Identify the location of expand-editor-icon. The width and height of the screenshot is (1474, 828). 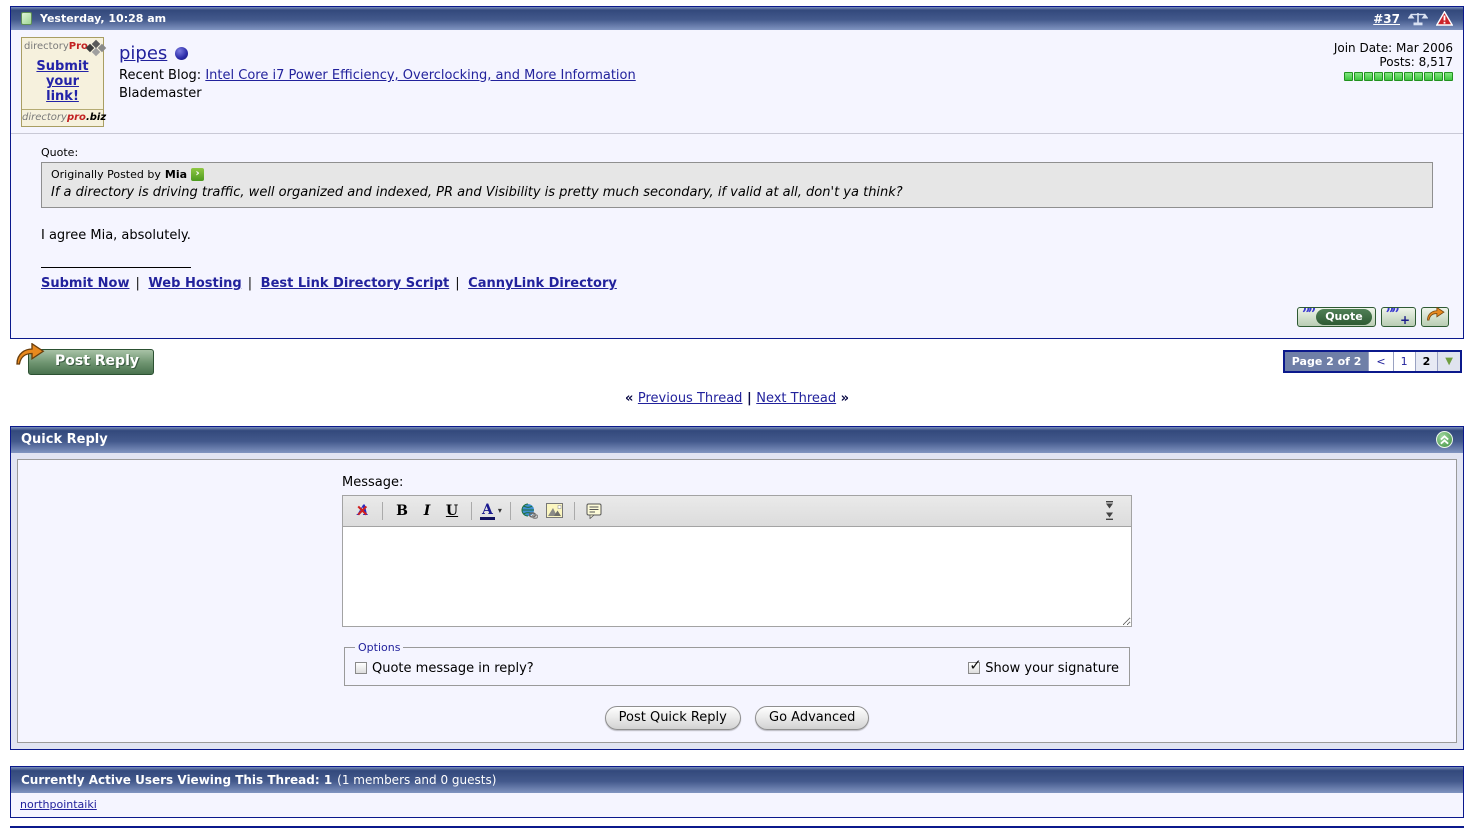
(1109, 516).